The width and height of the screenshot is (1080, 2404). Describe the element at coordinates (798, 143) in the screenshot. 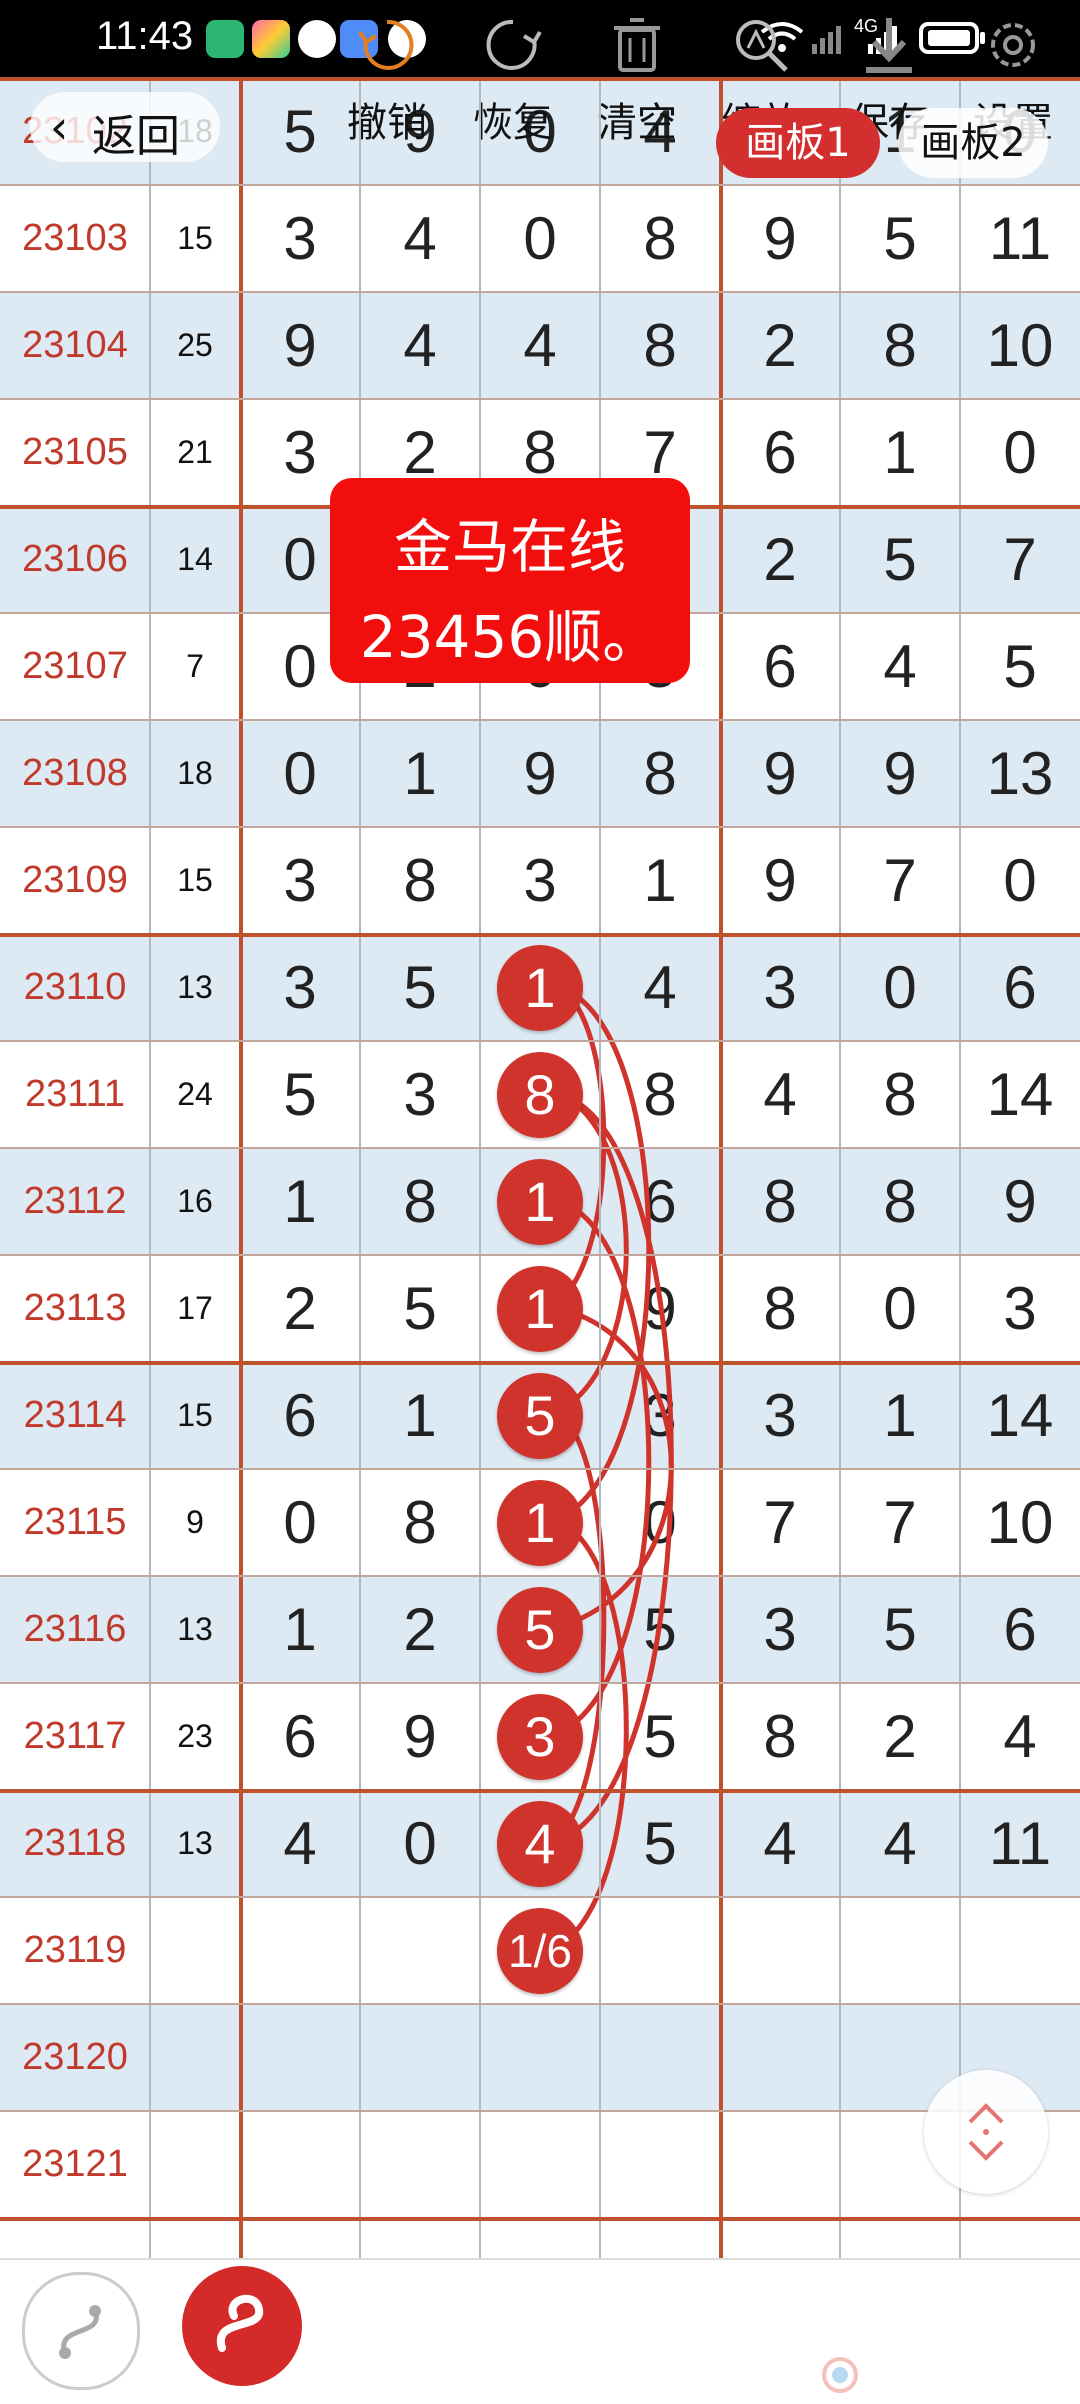

I see `tab-board-1: 画板1` at that location.